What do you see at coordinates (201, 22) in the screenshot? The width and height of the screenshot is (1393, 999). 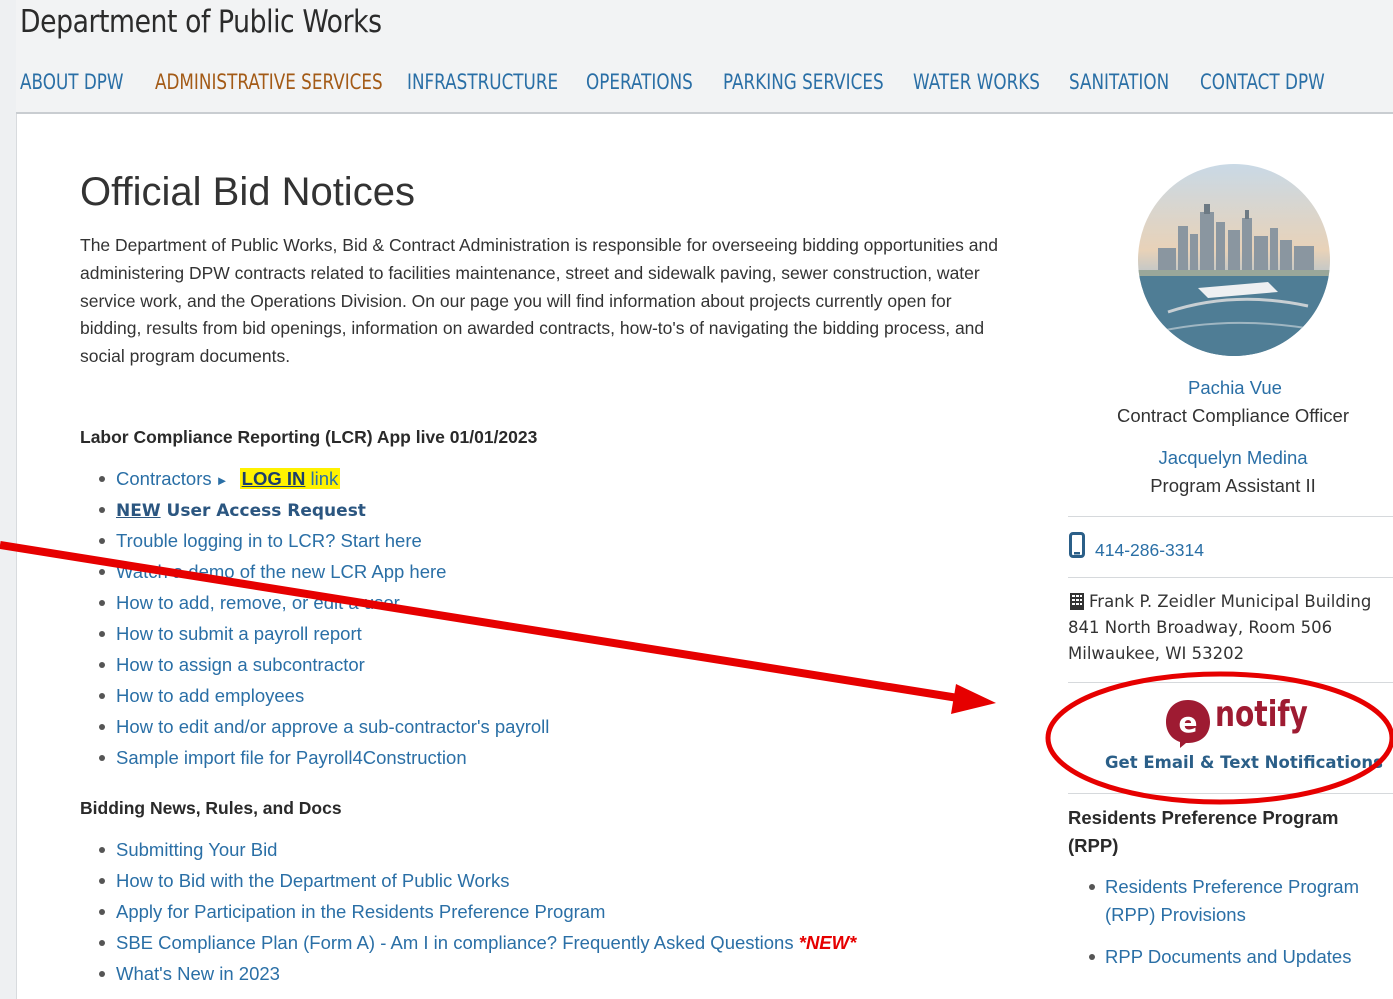 I see `site-title: Department of Public Works` at bounding box center [201, 22].